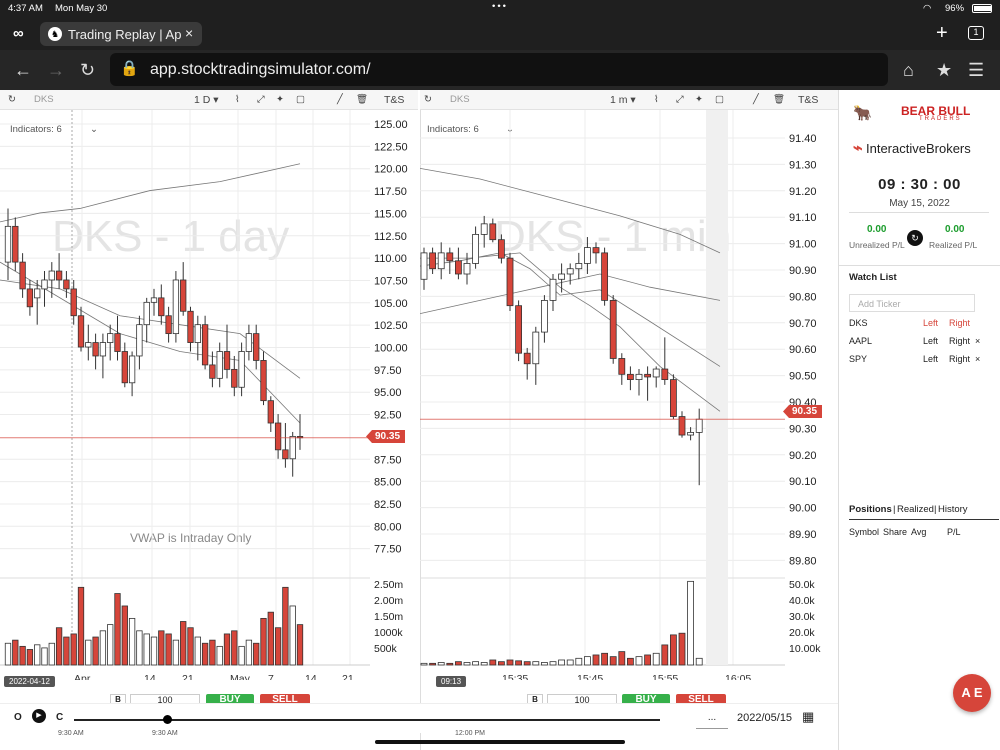 The image size is (1000, 750). Describe the element at coordinates (623, 100) in the screenshot. I see `interval-select: 1 m ▾` at that location.